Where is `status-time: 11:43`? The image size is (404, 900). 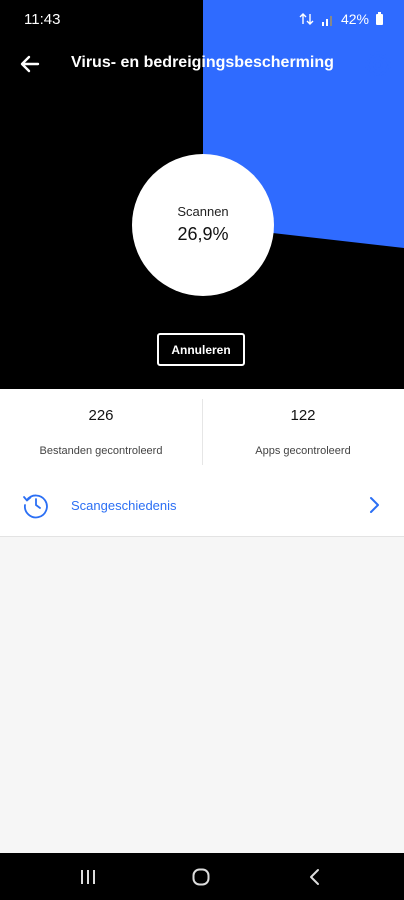 status-time: 11:43 is located at coordinates (42, 19).